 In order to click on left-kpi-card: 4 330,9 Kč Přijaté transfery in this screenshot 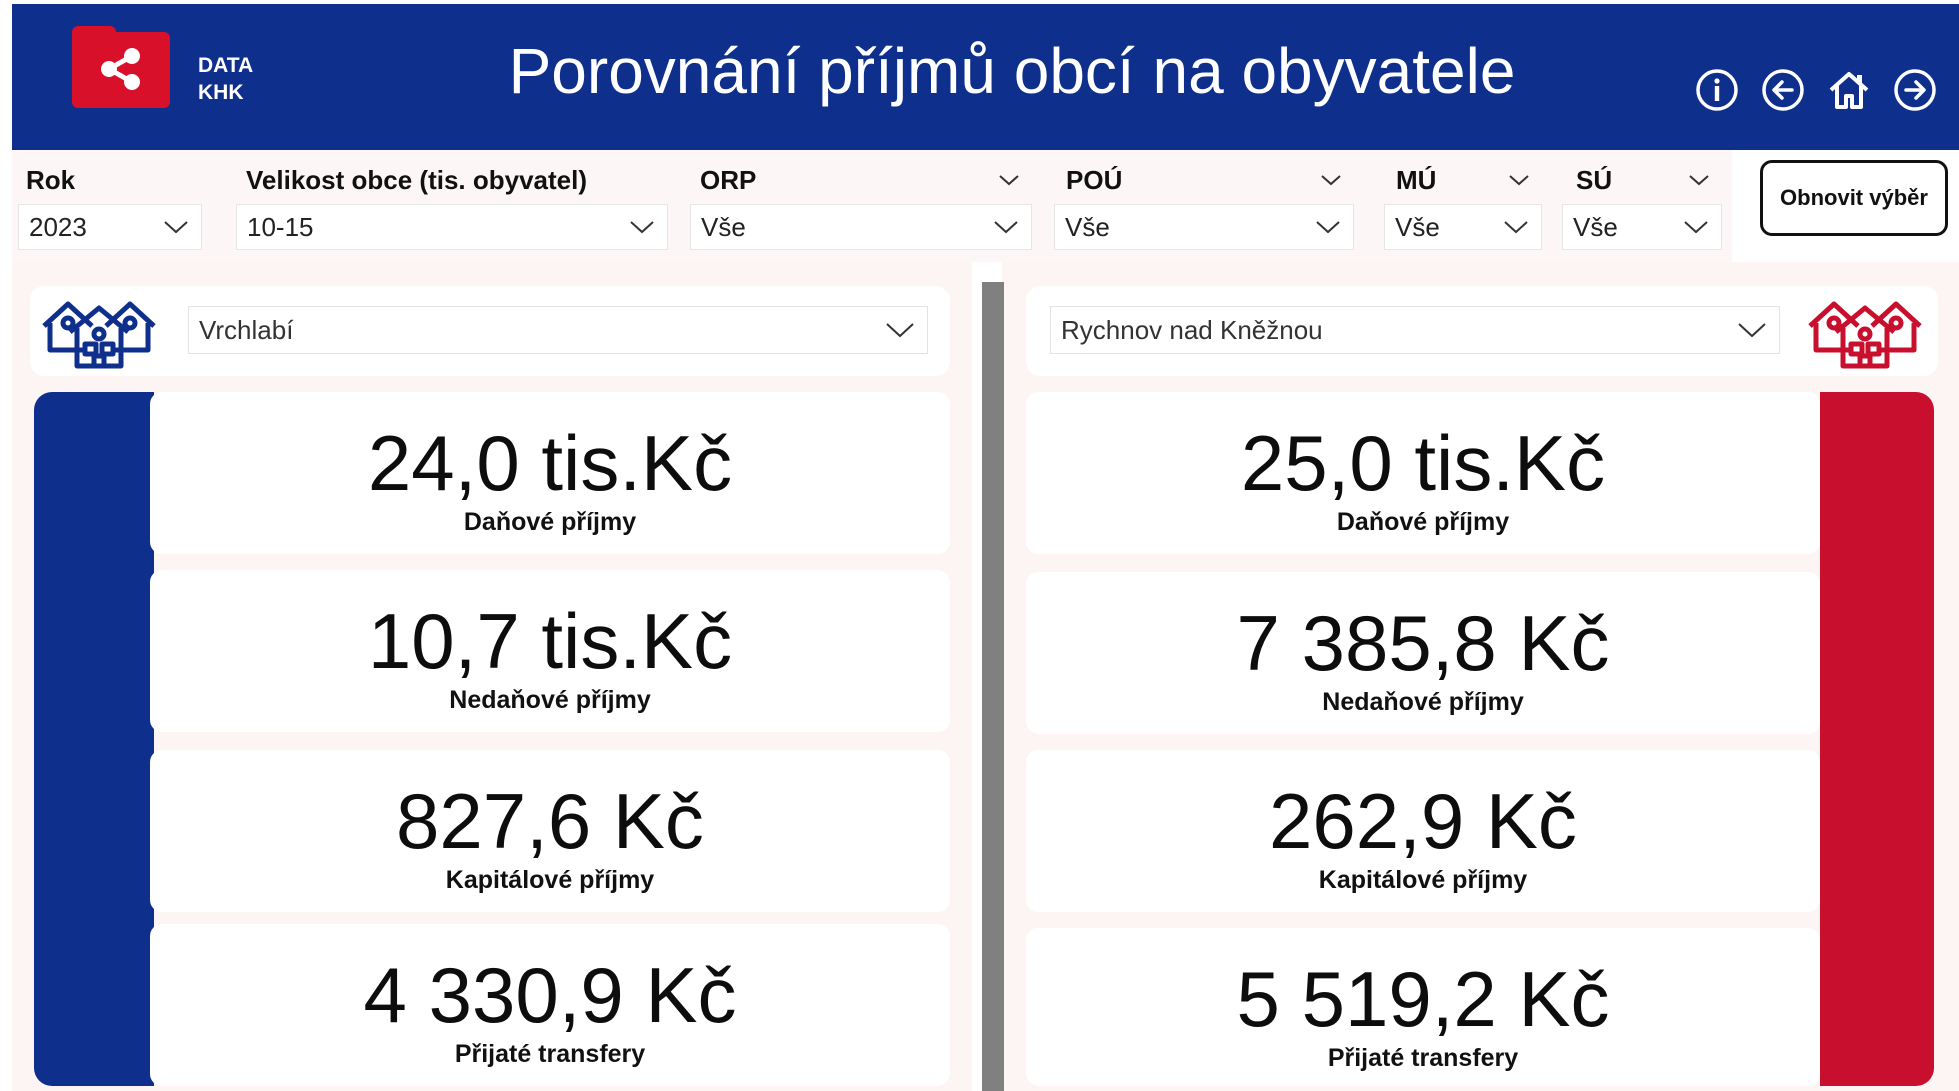, I will do `click(550, 1005)`.